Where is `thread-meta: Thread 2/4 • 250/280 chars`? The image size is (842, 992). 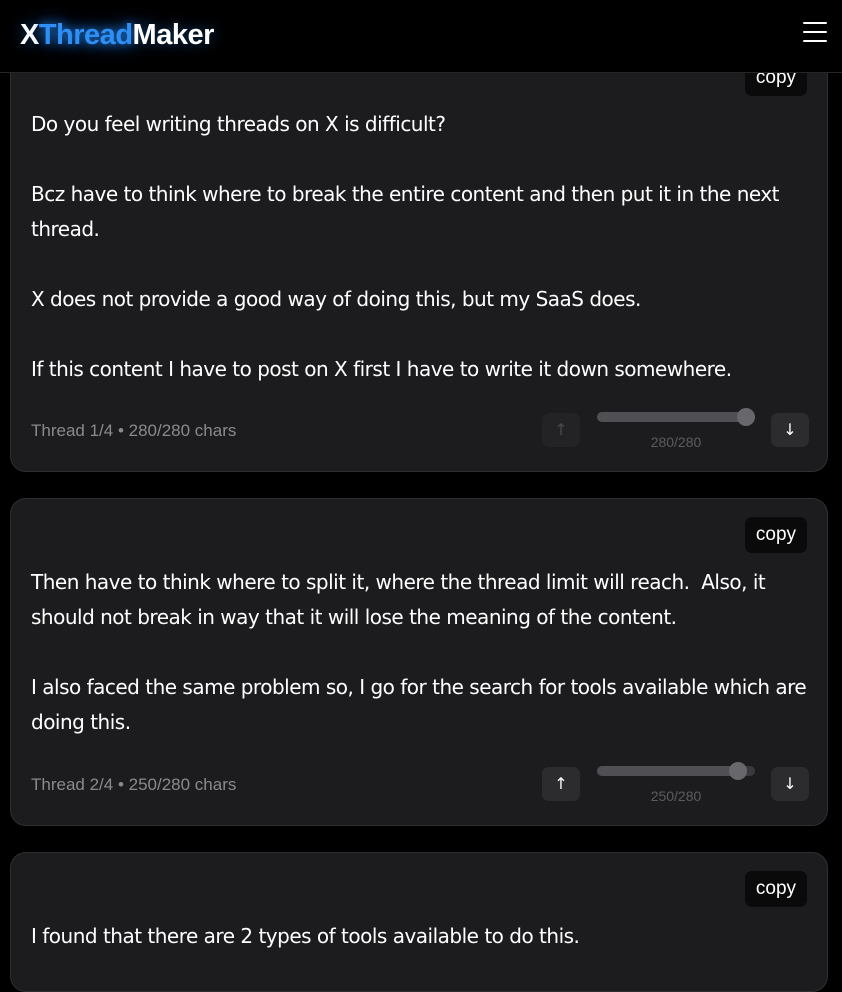
thread-meta: Thread 2/4 • 250/280 chars is located at coordinates (134, 784).